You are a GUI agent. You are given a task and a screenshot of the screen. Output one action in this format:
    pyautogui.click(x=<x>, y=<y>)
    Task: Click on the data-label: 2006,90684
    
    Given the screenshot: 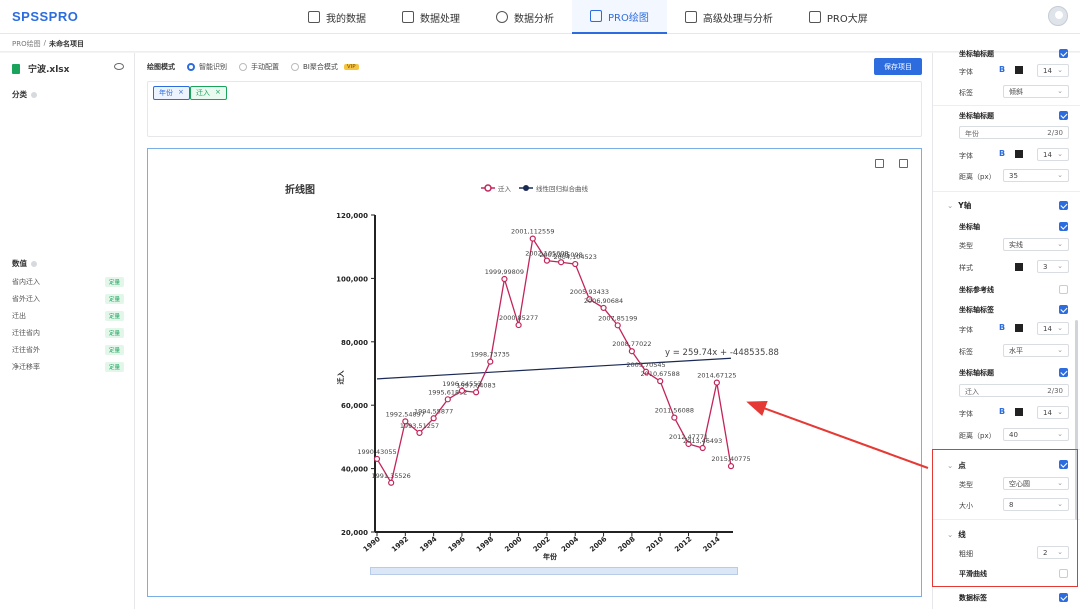 What is the action you would take?
    pyautogui.click(x=603, y=301)
    